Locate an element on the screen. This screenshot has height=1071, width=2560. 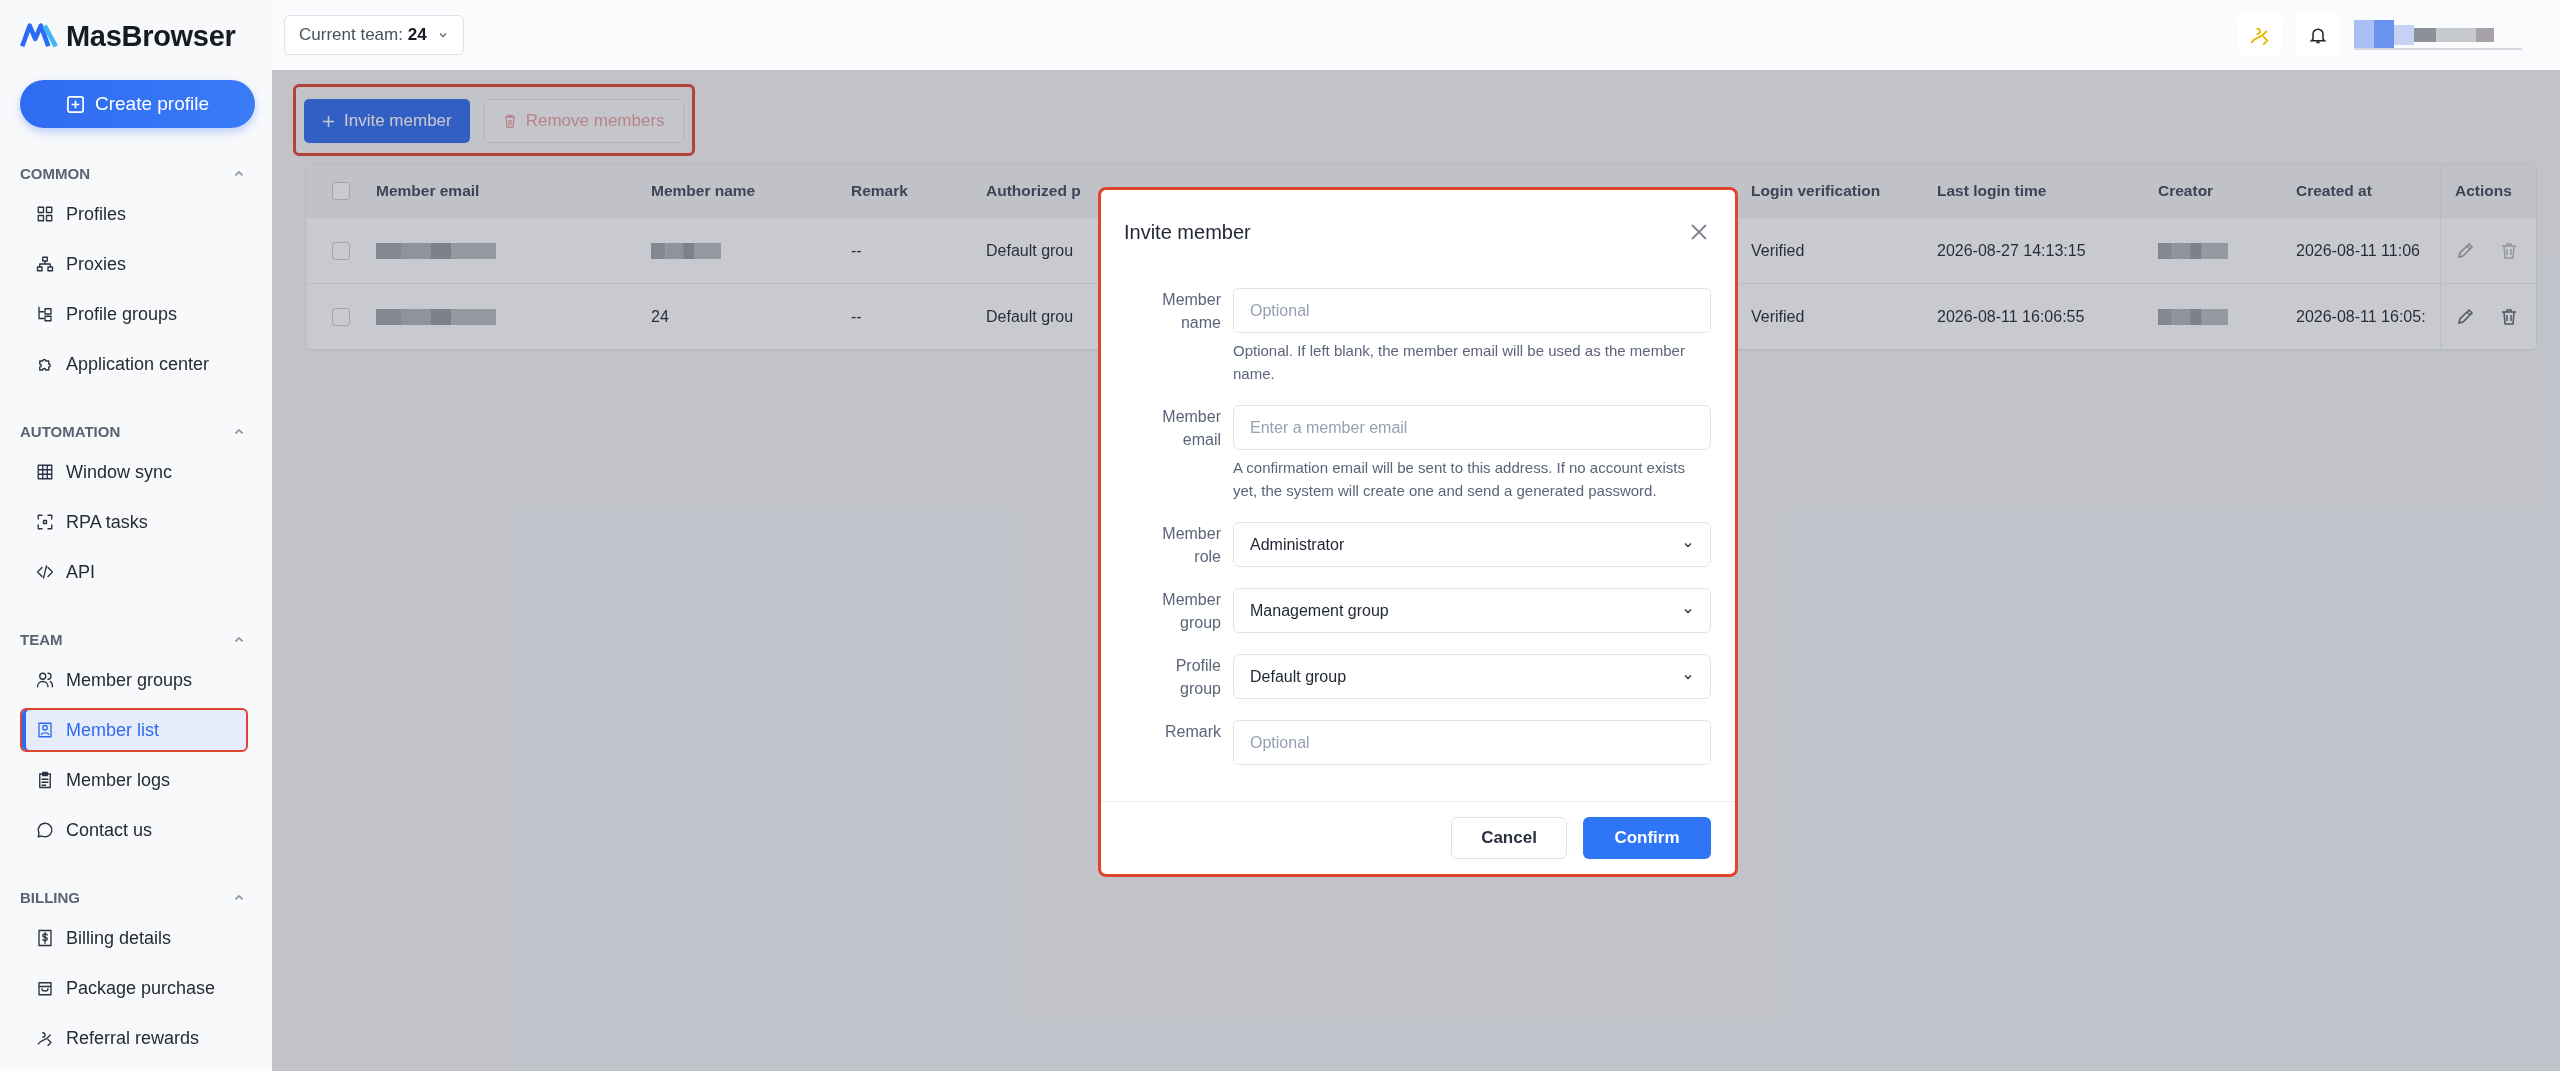
input-field: Enter a member email is located at coordinates (1472, 427).